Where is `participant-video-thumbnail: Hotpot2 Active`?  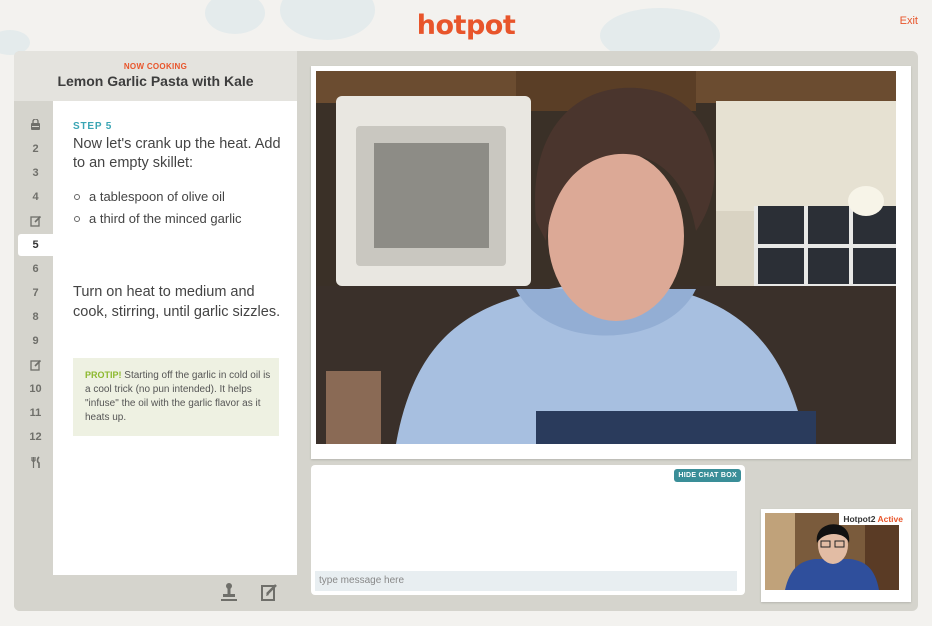
participant-video-thumbnail: Hotpot2 Active is located at coordinates (836, 555).